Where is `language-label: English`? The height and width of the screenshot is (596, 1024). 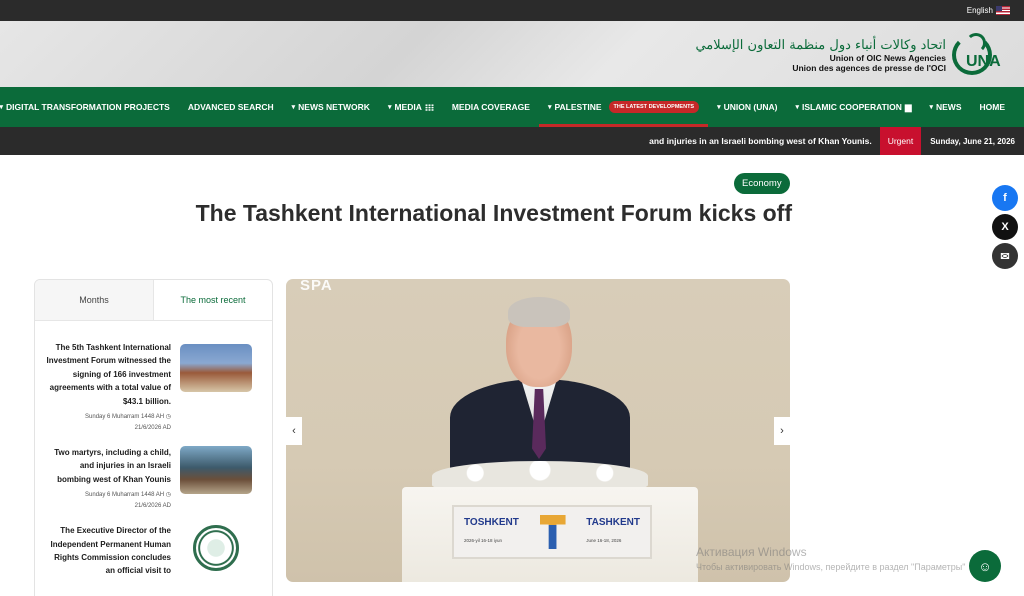 language-label: English is located at coordinates (979, 10).